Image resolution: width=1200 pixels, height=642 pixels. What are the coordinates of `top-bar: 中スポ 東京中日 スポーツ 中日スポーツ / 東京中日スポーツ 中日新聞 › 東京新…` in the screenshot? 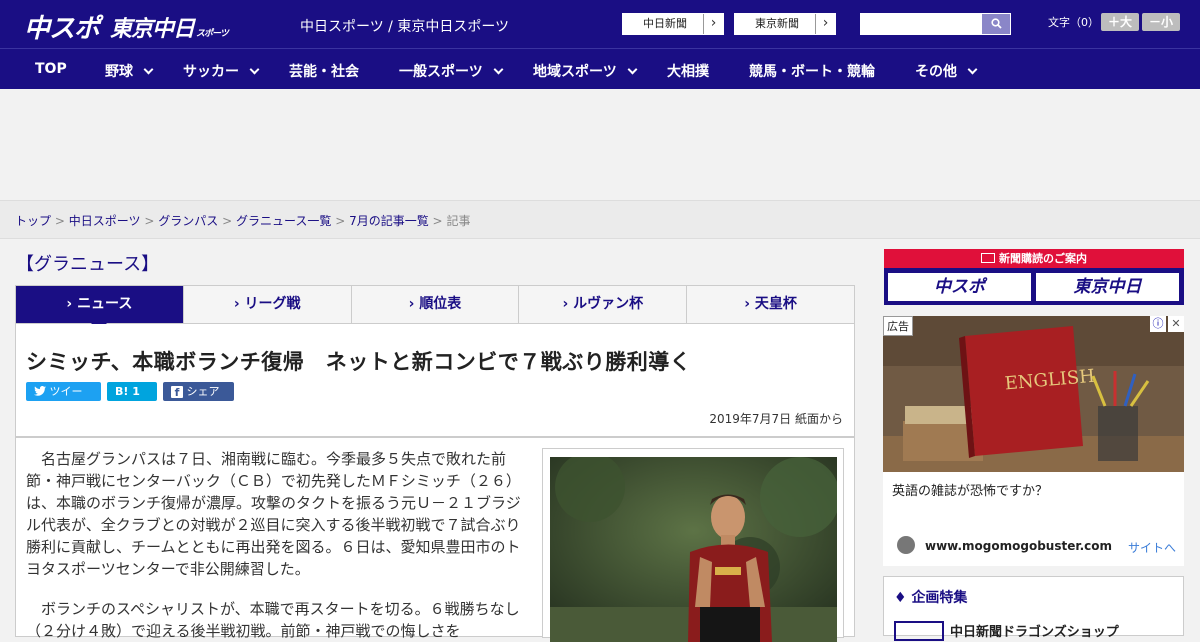 It's located at (600, 24).